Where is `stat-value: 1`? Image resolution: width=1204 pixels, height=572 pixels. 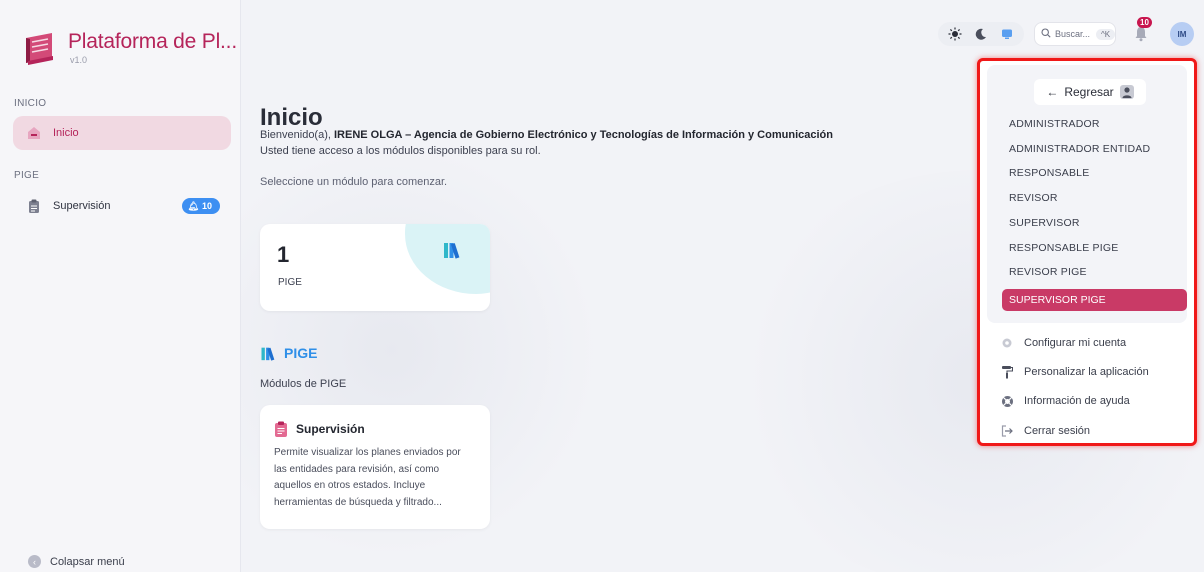 stat-value: 1 is located at coordinates (283, 254).